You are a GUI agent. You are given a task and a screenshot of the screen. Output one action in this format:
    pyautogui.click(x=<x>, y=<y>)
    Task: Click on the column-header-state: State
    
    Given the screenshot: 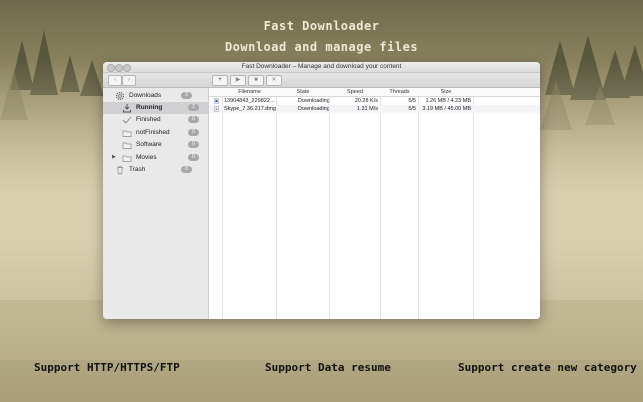 What is the action you would take?
    pyautogui.click(x=303, y=92)
    